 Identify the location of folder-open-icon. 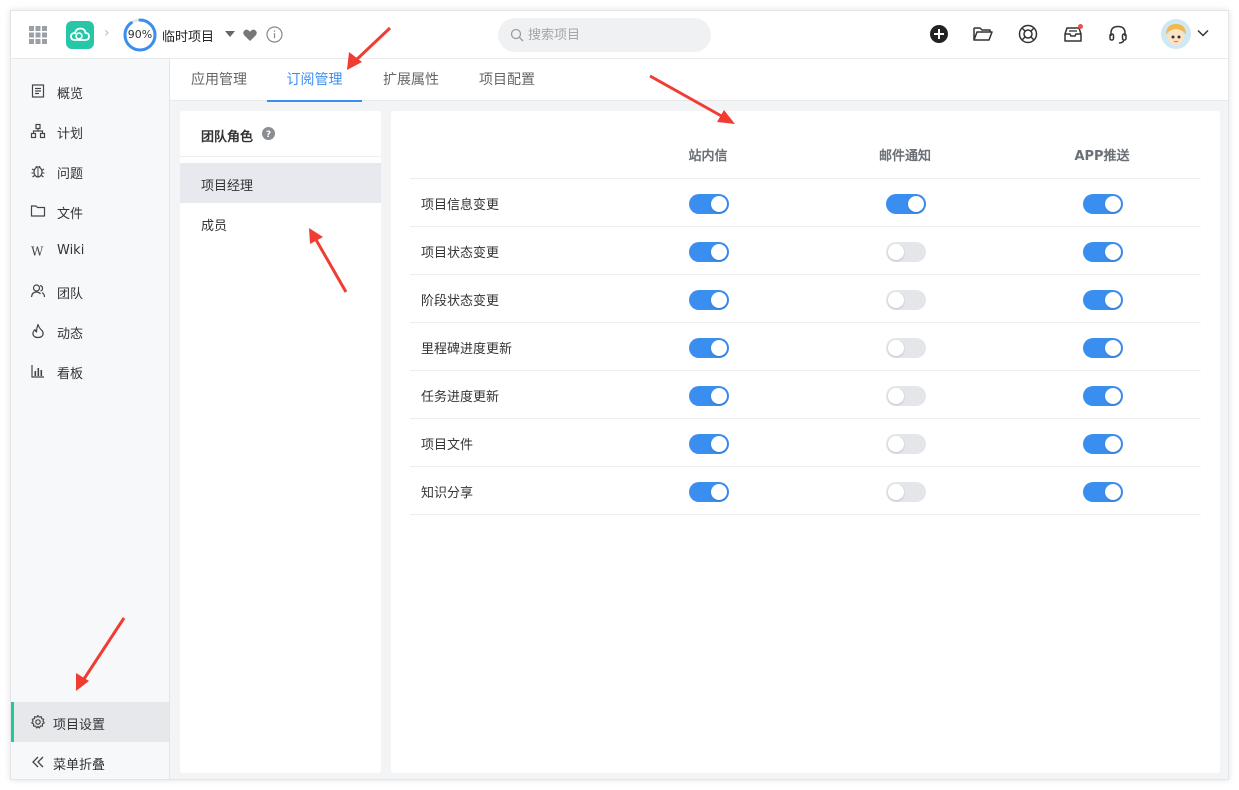
(983, 34).